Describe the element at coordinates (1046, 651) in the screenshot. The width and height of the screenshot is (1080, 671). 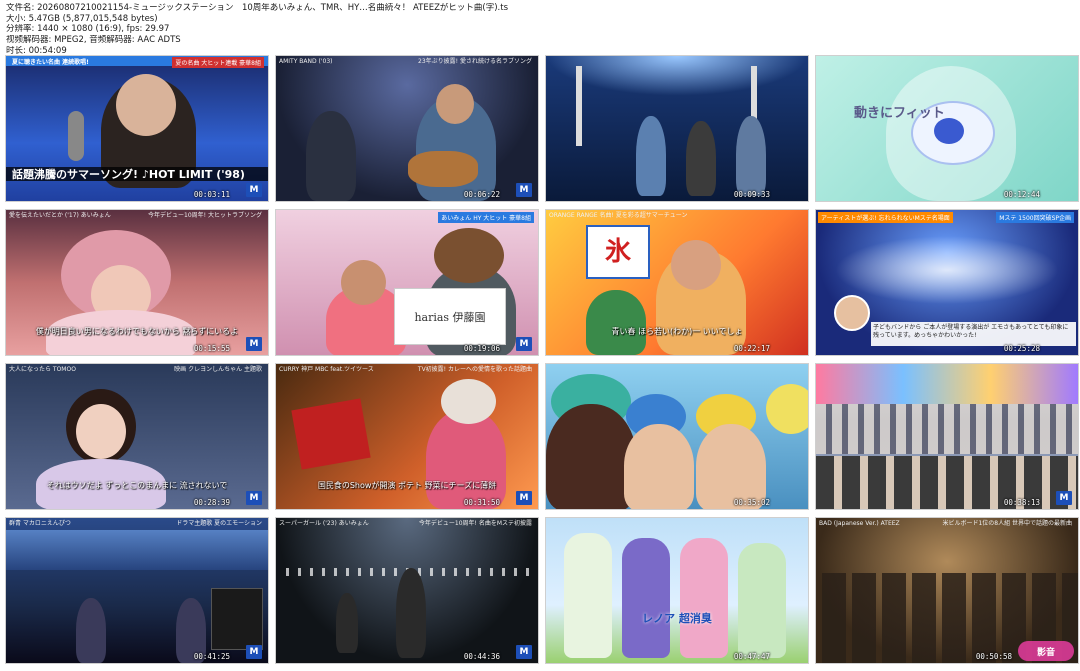
I see `site-watermark: 影音` at that location.